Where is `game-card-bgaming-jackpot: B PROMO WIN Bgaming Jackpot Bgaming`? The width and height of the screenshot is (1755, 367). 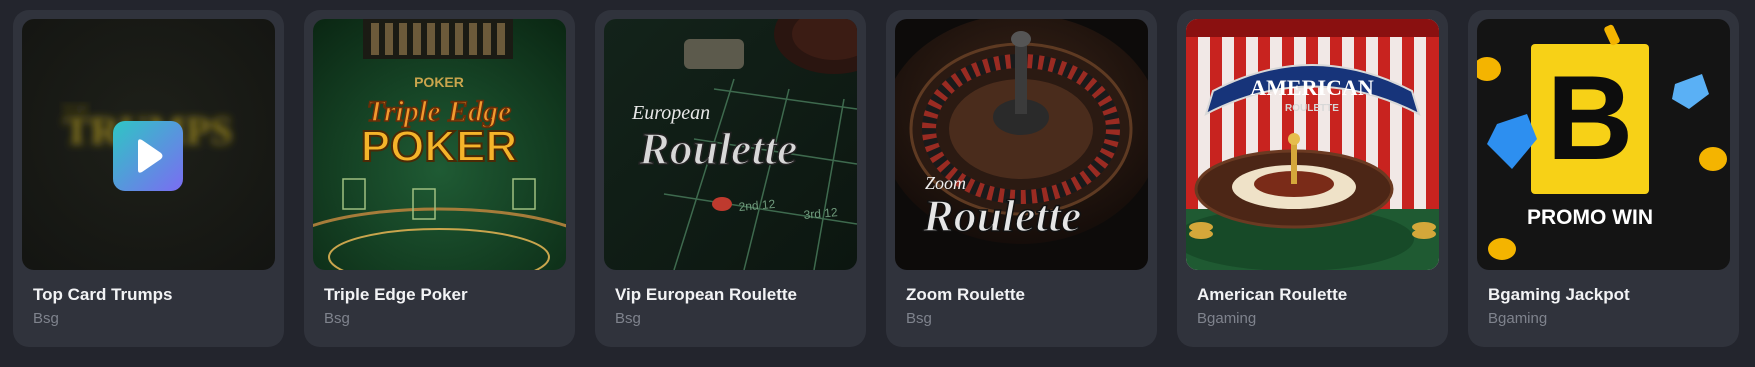
game-card-bgaming-jackpot: B PROMO WIN Bgaming Jackpot Bgaming is located at coordinates (1603, 178).